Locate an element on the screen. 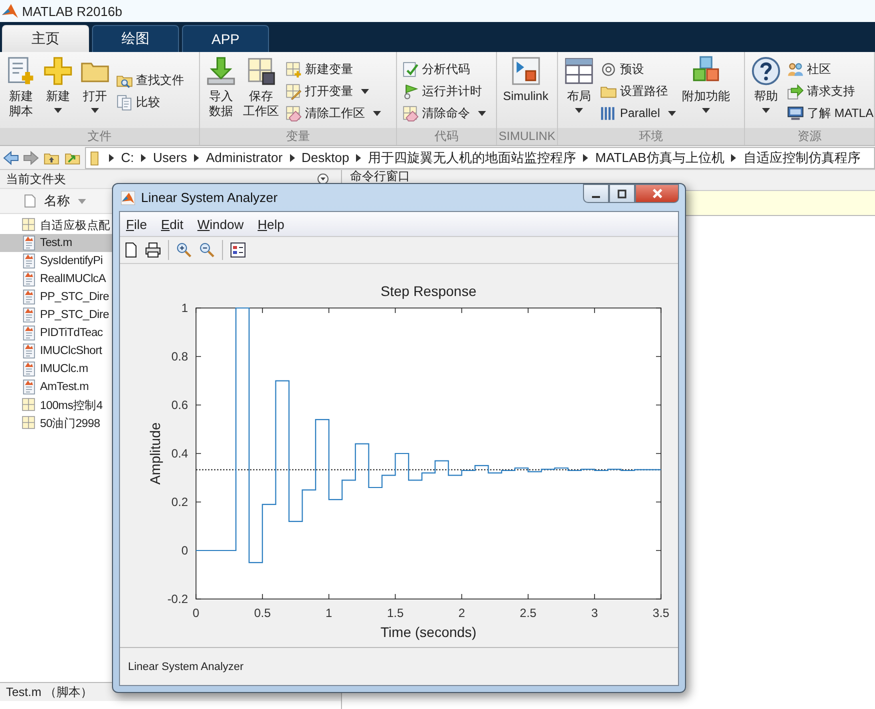 The height and width of the screenshot is (709, 875). path-segment: Desktop is located at coordinates (326, 157).